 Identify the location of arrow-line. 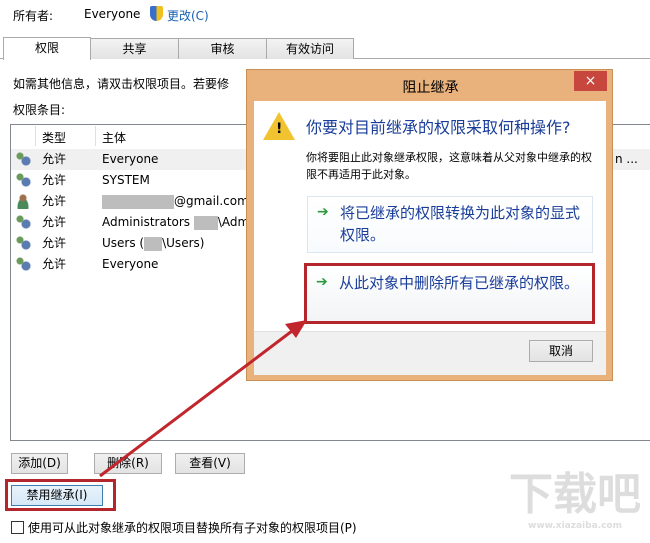
(196, 403).